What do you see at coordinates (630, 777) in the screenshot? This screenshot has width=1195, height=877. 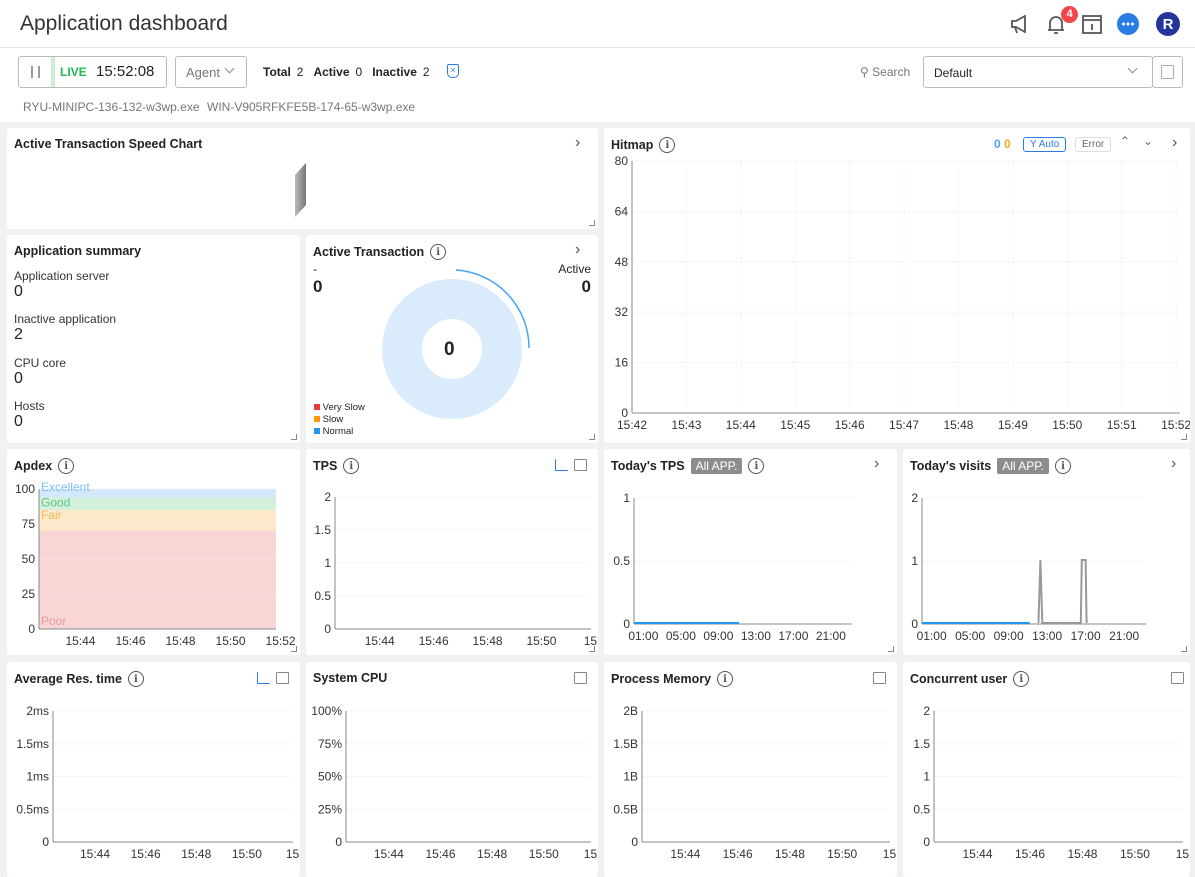 I see `y-tick-label: 1B` at bounding box center [630, 777].